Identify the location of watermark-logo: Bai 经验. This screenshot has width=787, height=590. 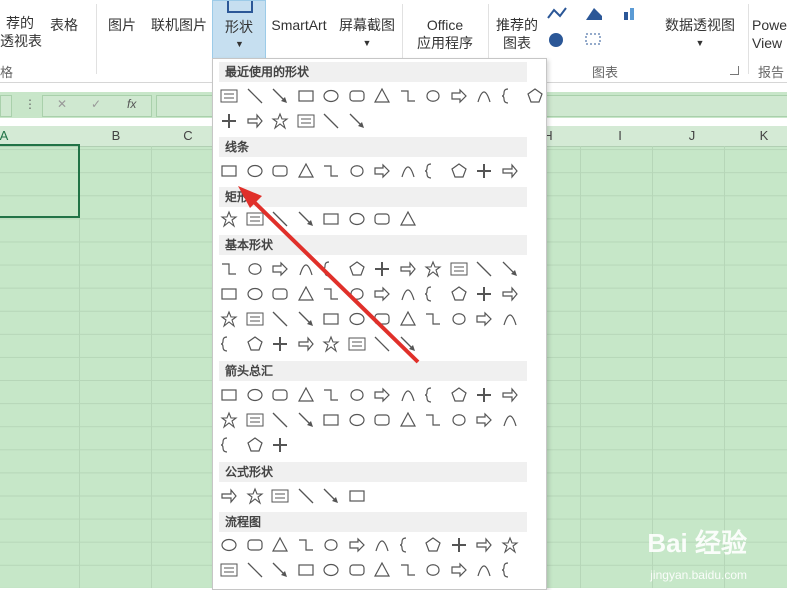
(697, 543).